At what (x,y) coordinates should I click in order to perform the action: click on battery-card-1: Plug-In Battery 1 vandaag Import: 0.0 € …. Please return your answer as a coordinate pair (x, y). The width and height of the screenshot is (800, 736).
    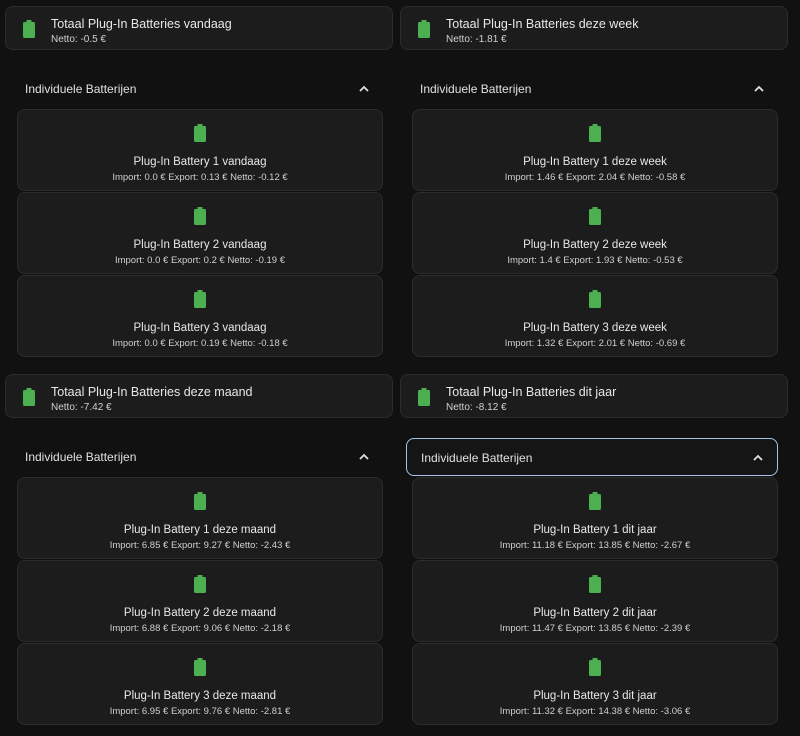
    Looking at the image, I should click on (200, 150).